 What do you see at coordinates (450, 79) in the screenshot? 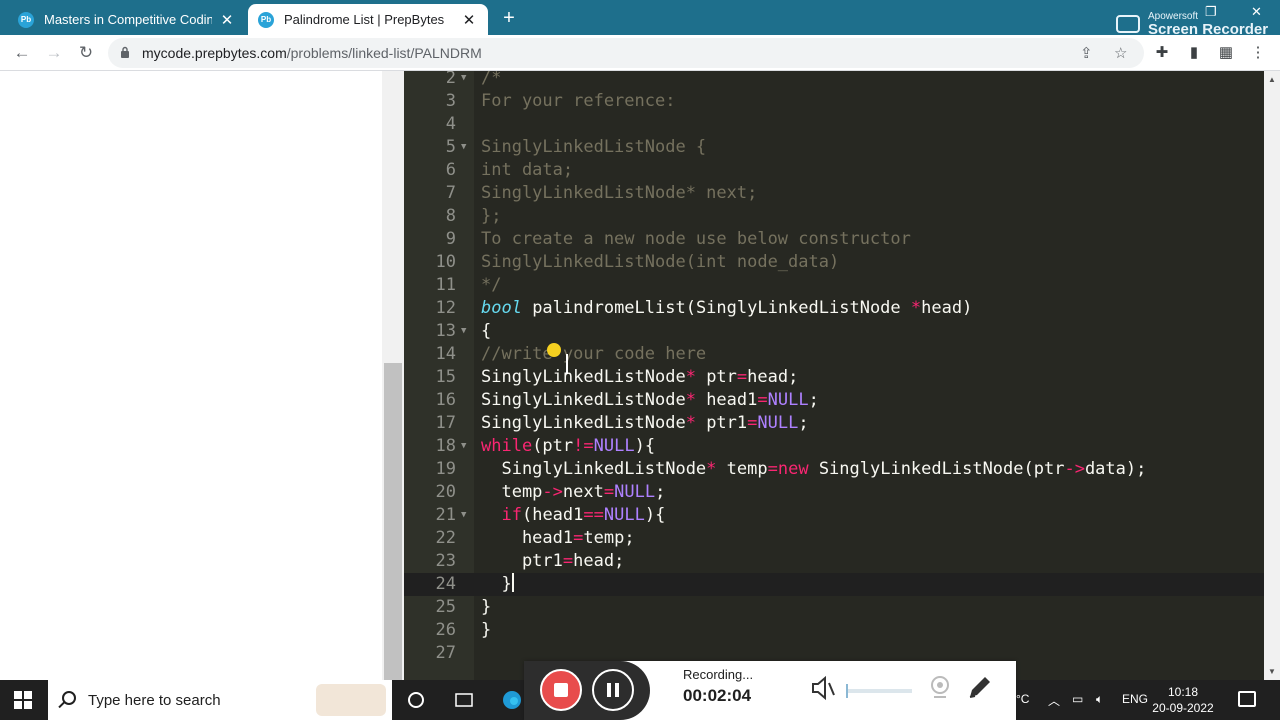
I see `line-number: 2` at bounding box center [450, 79].